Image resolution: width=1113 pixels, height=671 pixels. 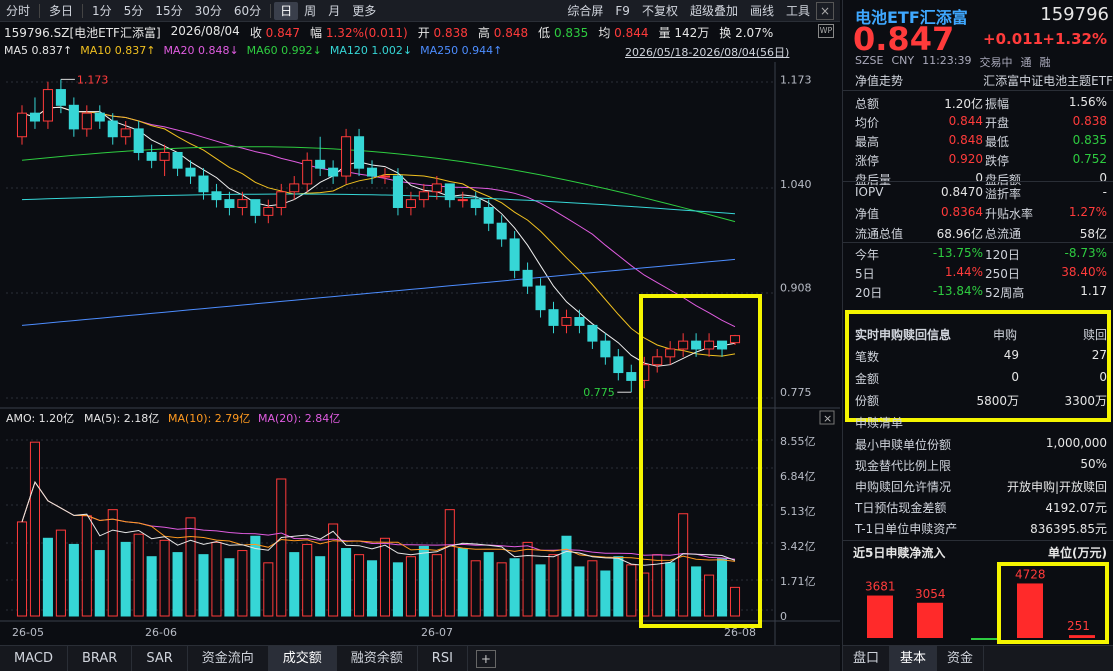 I want to click on period-tab-8: 周, so click(x=310, y=11).